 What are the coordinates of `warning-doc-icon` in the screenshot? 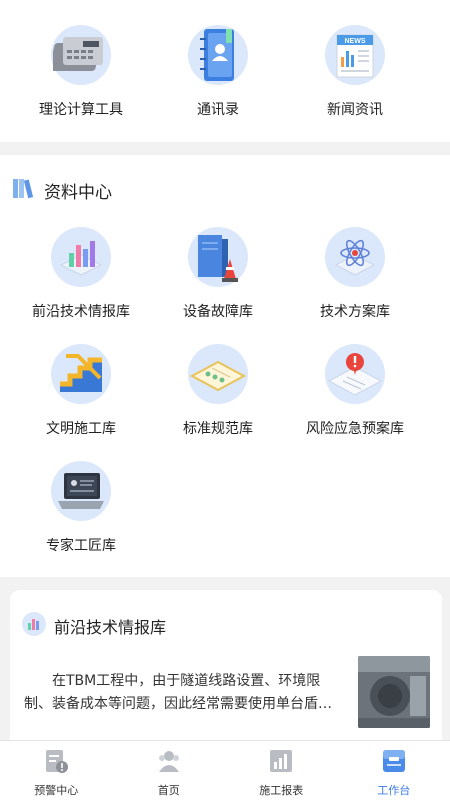 It's located at (56, 763).